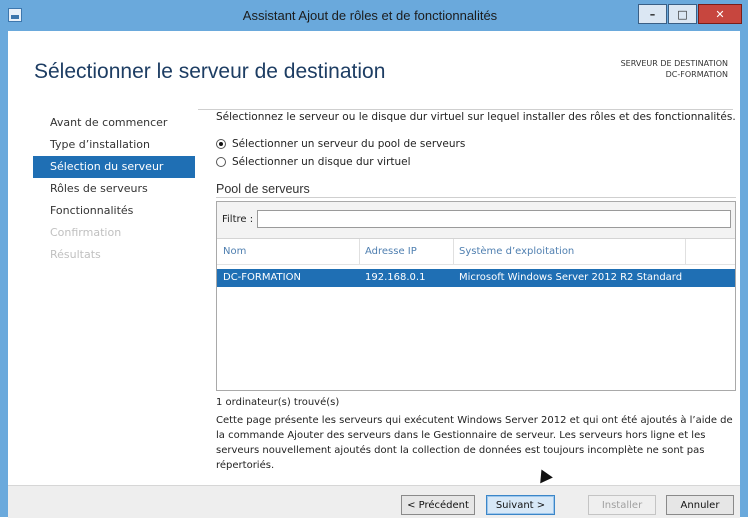 This screenshot has height=518, width=748. I want to click on option-virtual-disk: Sélectionner un disque dur virtuel, so click(313, 162).